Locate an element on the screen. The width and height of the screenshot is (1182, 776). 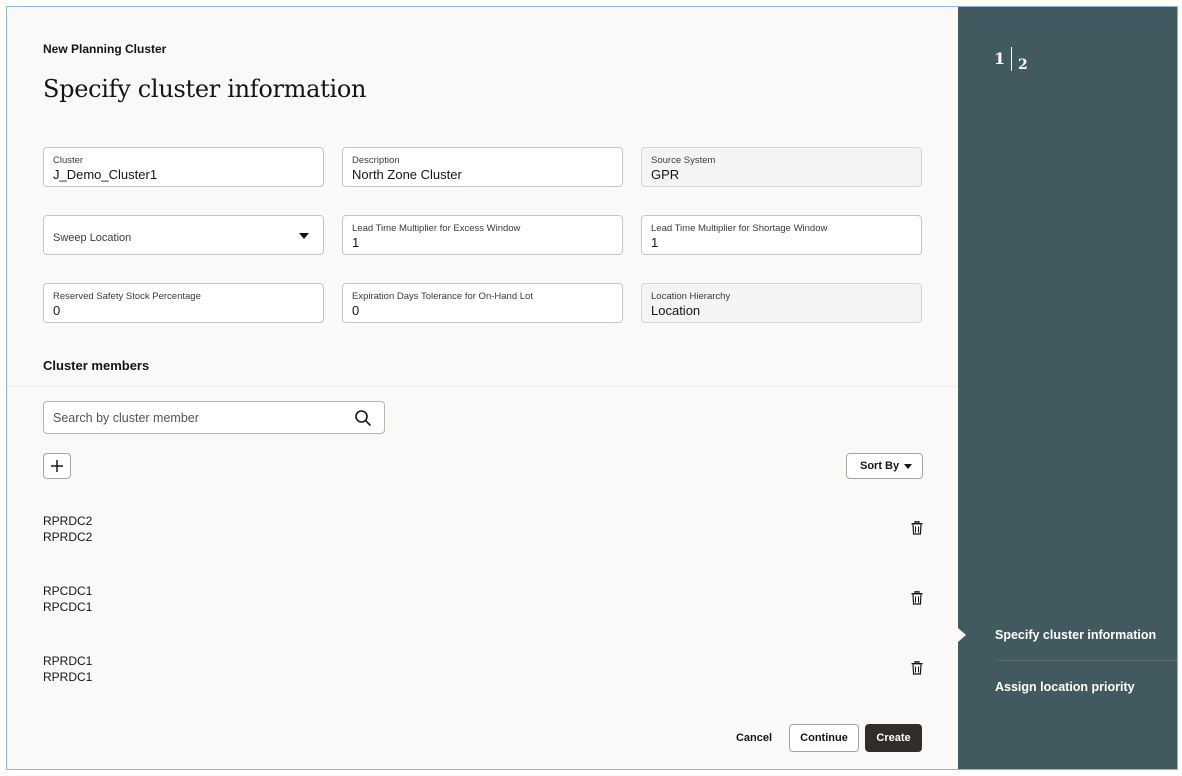
cancel-button: Cancel is located at coordinates (754, 738).